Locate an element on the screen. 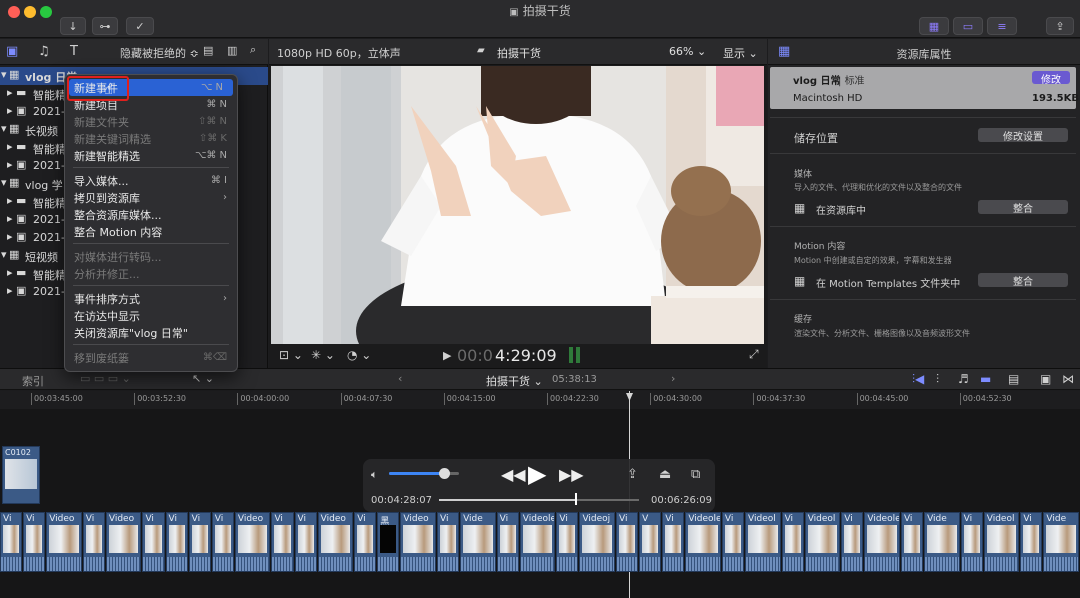 This screenshot has height=598, width=1080. headphones-icon: ♬ is located at coordinates (963, 379).